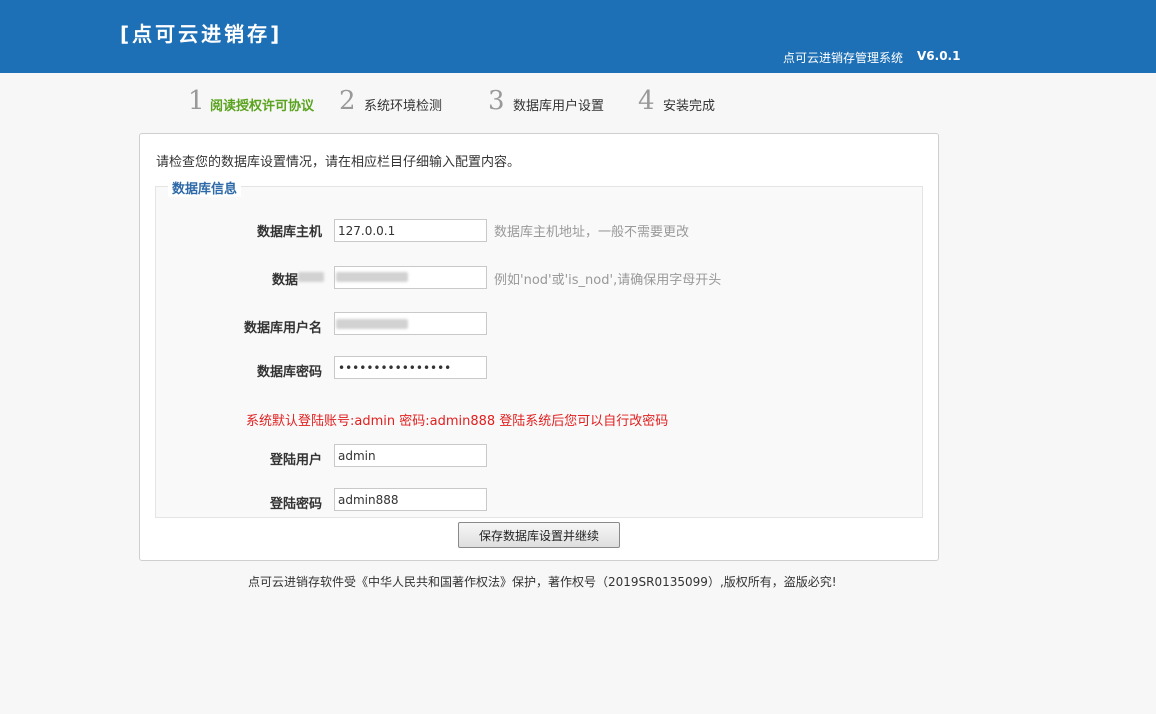 Image resolution: width=1156 pixels, height=714 pixels. I want to click on login-user-input, so click(410, 455).